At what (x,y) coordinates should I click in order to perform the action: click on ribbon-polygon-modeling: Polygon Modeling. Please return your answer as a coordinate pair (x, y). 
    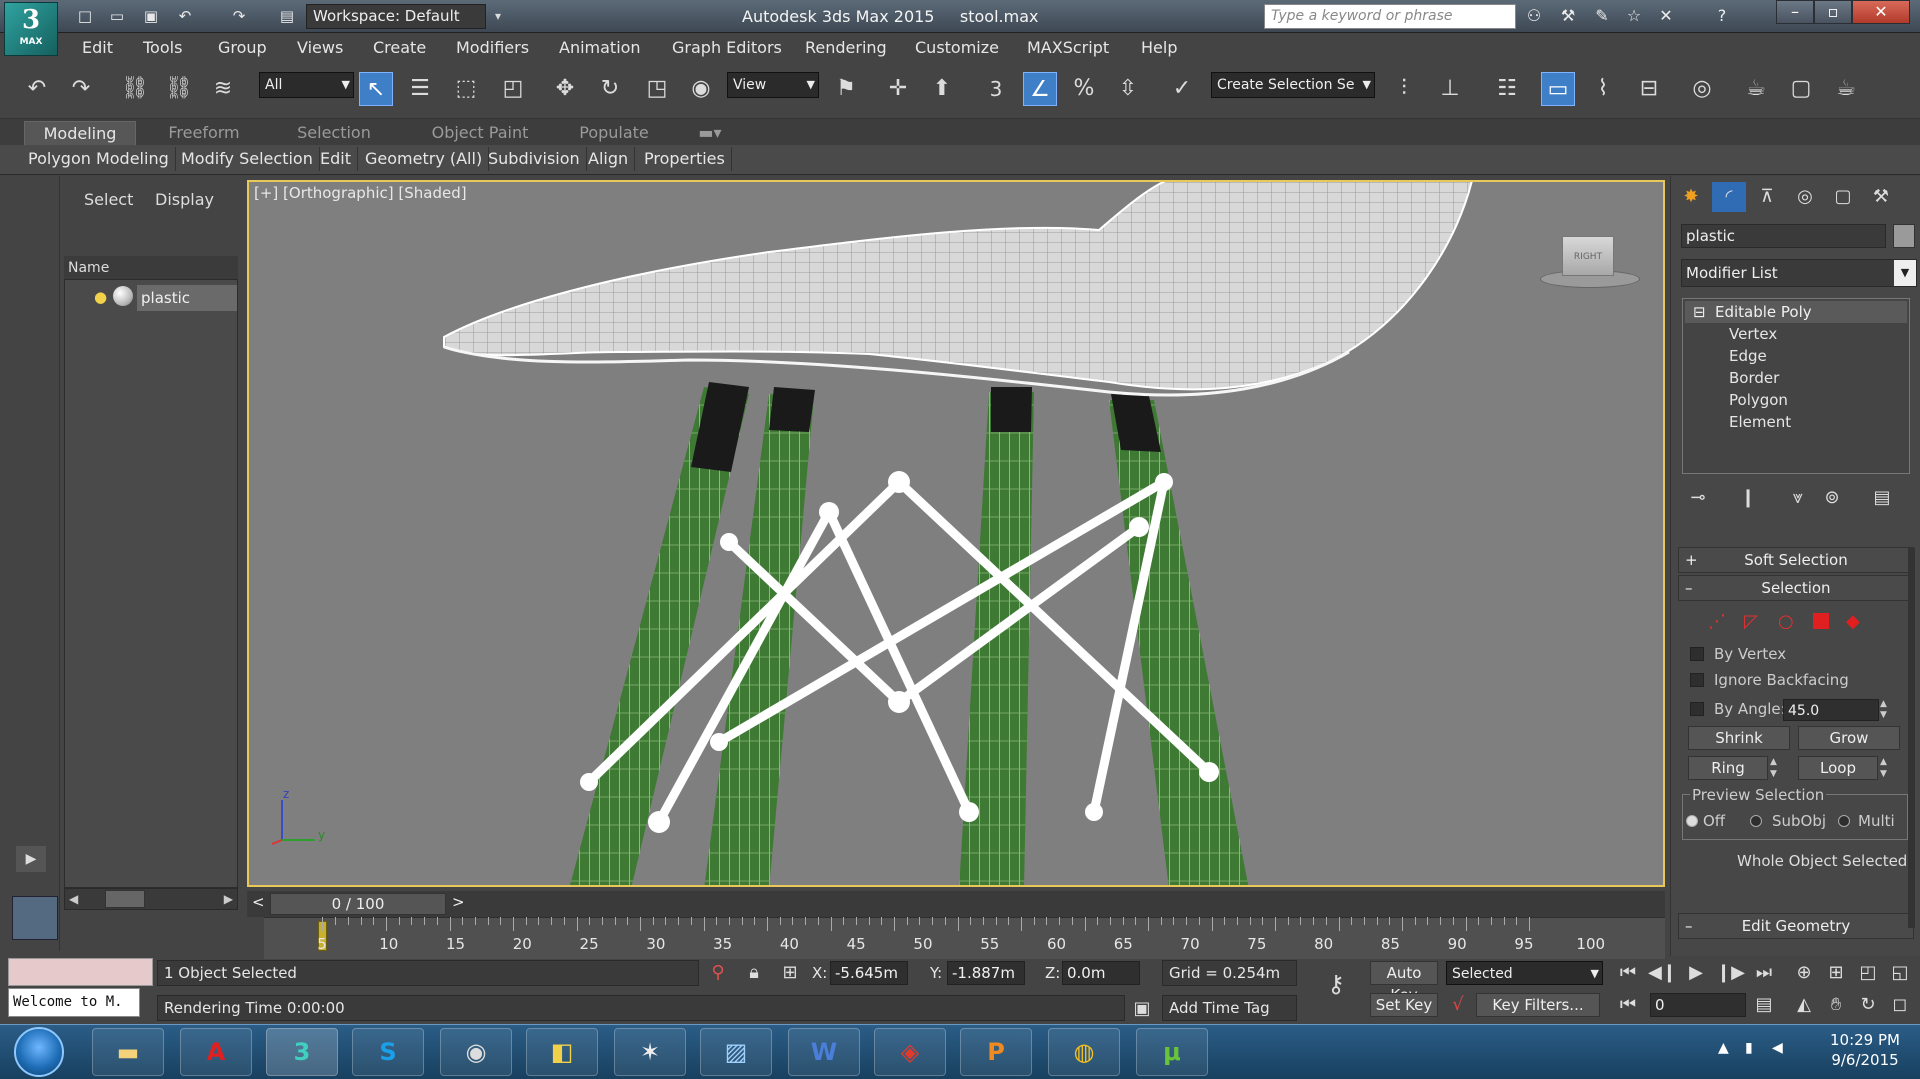
    Looking at the image, I should click on (99, 159).